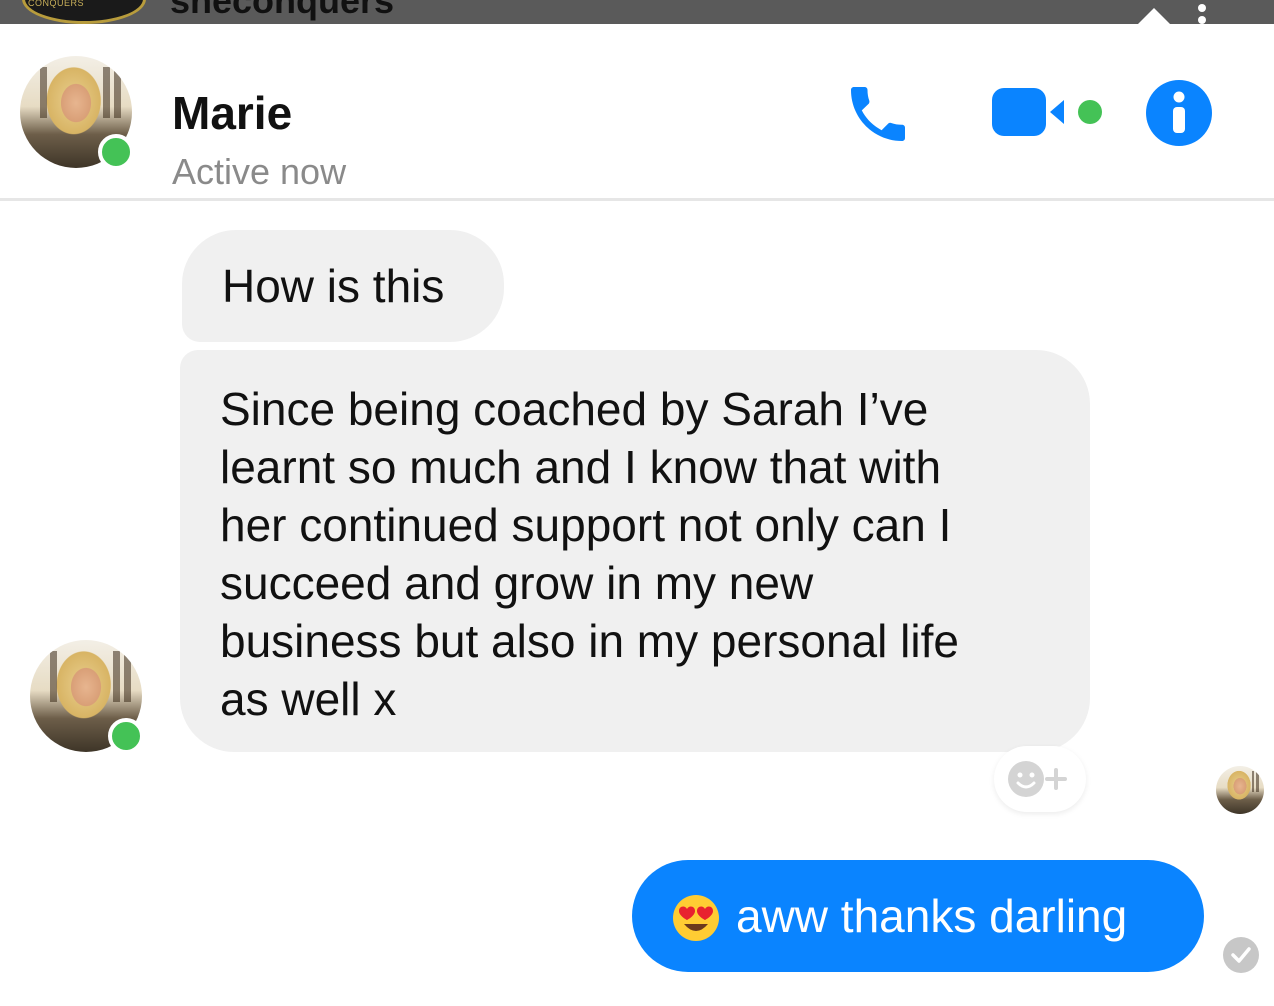  I want to click on seen-avatar, so click(1240, 790).